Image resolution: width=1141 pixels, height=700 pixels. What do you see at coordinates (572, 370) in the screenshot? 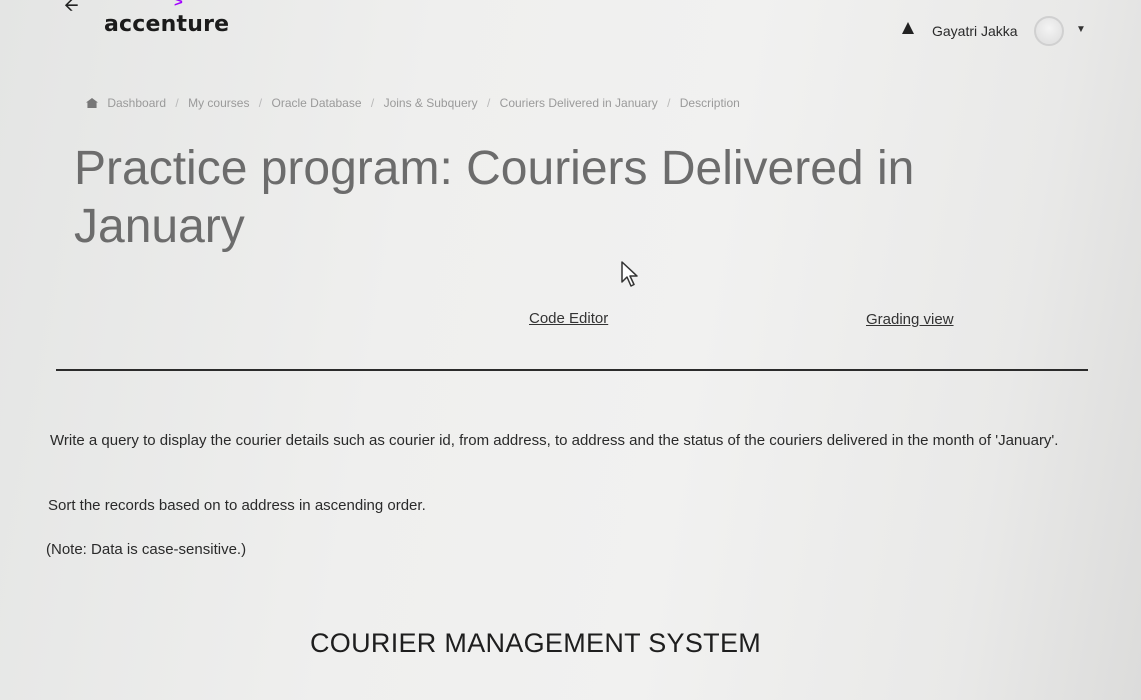
I see `divider` at bounding box center [572, 370].